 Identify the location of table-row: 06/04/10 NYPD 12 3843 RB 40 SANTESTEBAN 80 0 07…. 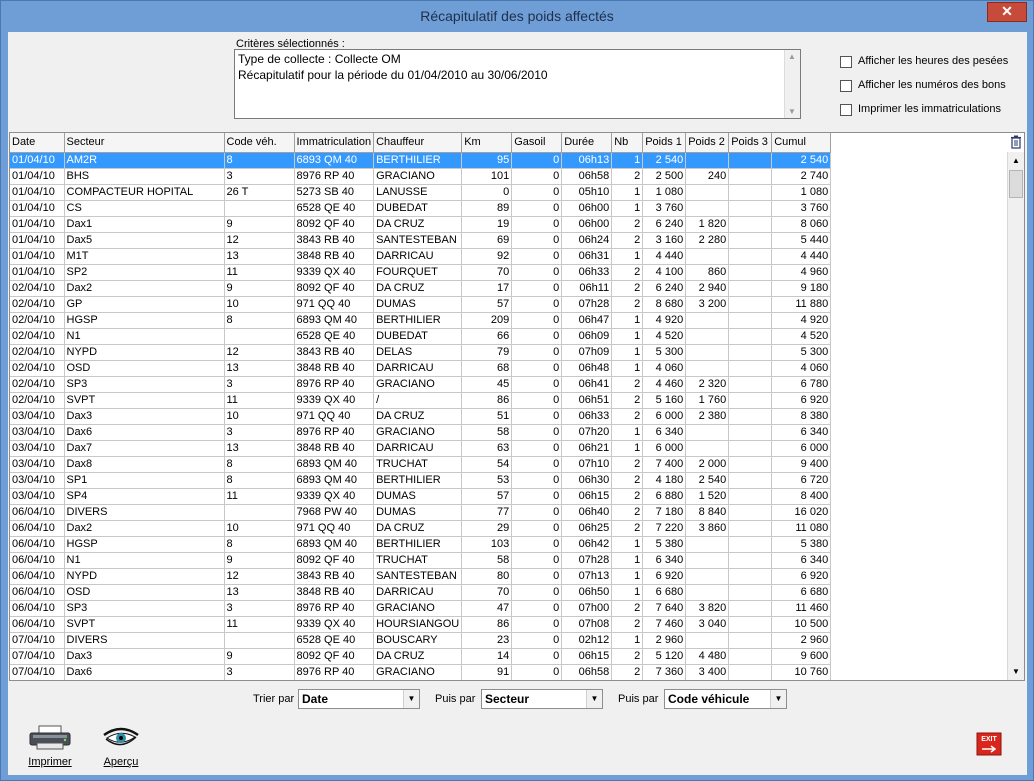
(421, 576).